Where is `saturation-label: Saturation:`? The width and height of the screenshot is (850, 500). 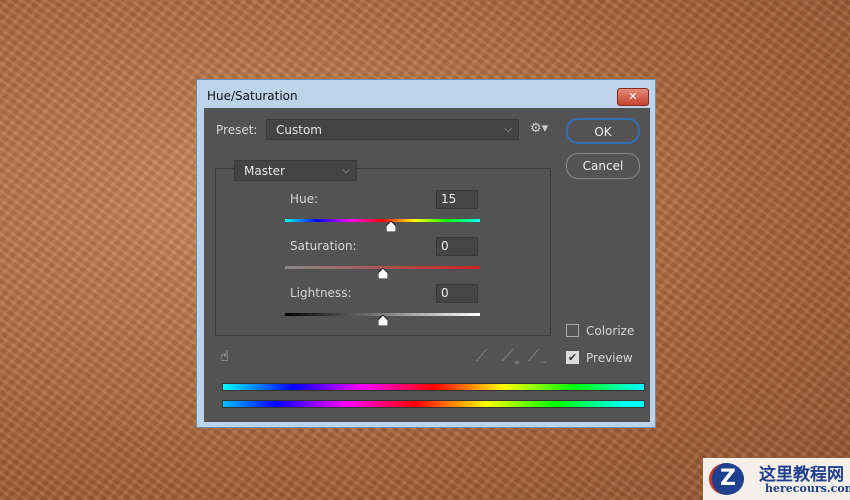
saturation-label: Saturation: is located at coordinates (323, 246).